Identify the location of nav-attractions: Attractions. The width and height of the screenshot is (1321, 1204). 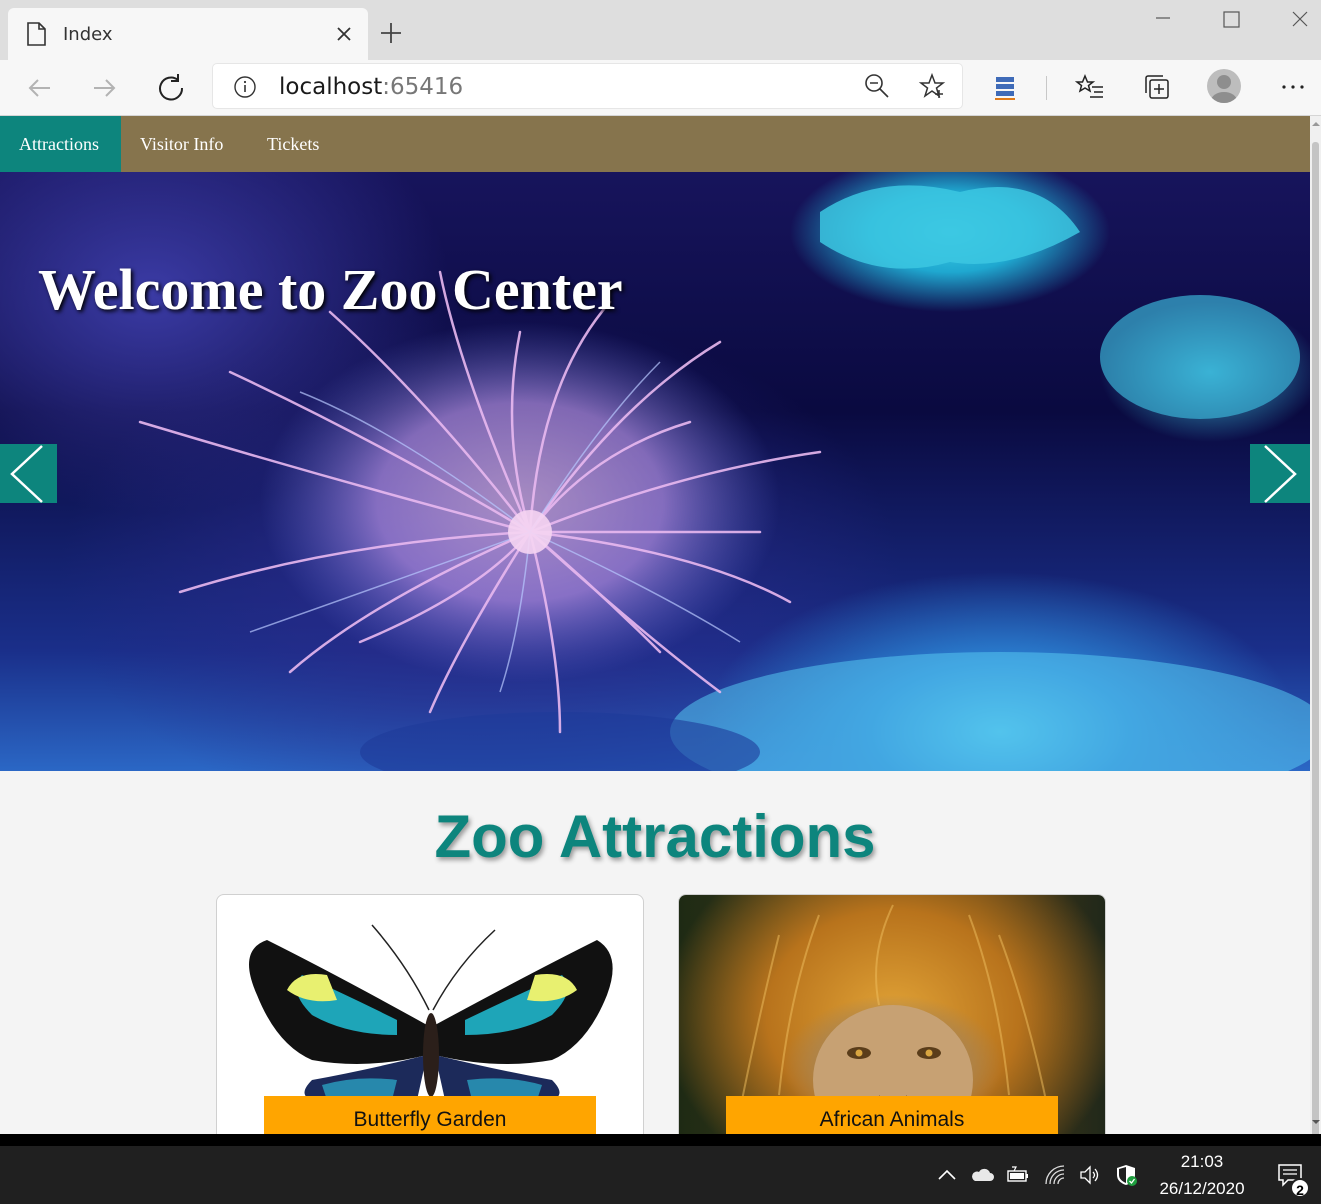
(60, 144).